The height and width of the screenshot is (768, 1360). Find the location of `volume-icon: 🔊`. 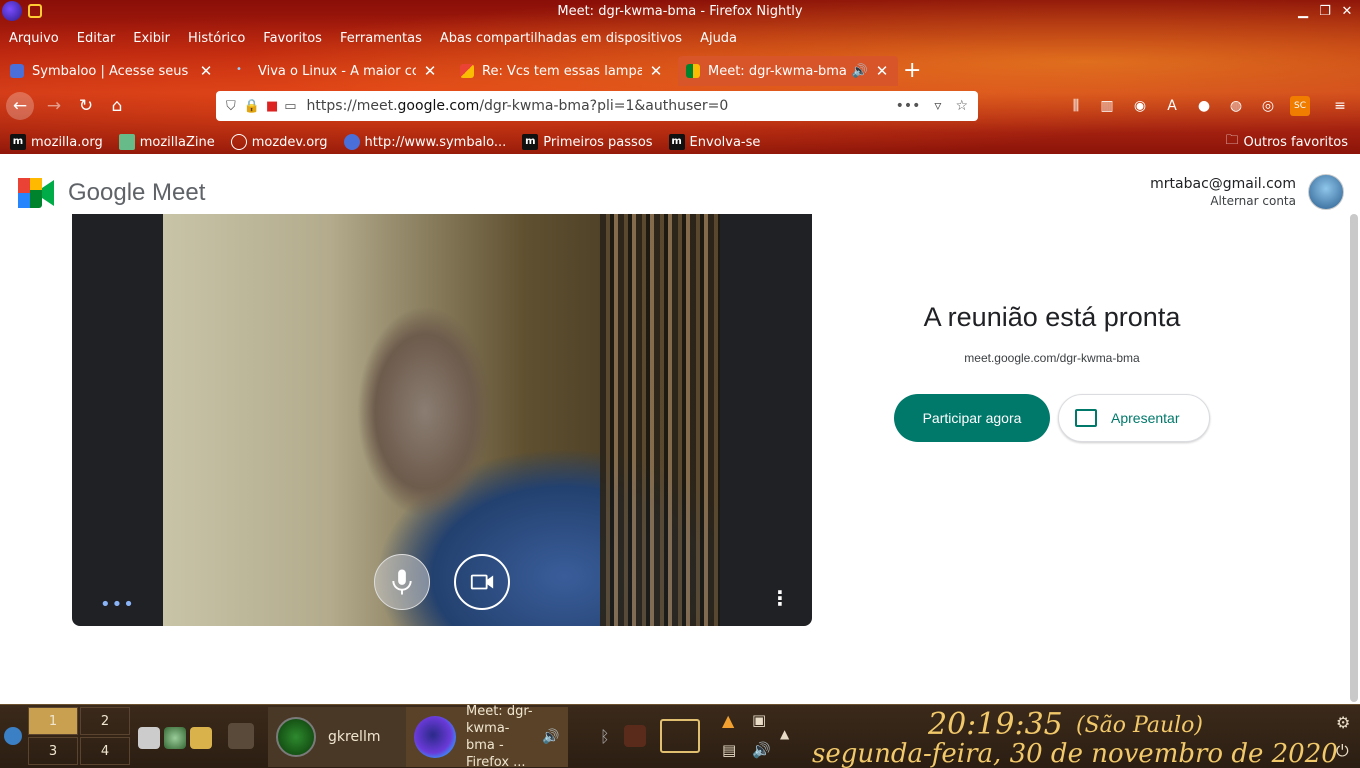

volume-icon: 🔊 is located at coordinates (761, 750).